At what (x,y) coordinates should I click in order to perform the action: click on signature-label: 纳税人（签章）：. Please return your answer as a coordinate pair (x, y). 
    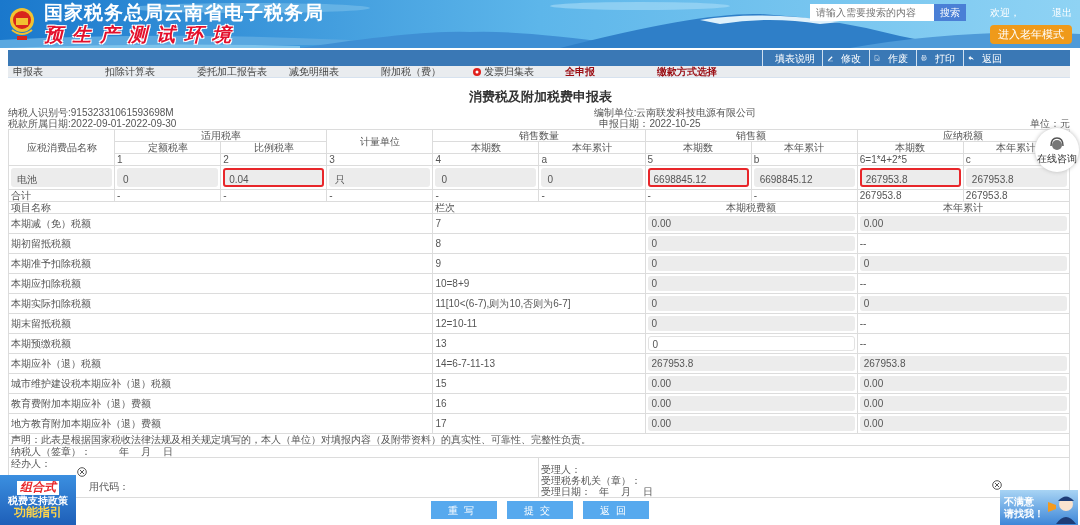
    Looking at the image, I should click on (51, 451).